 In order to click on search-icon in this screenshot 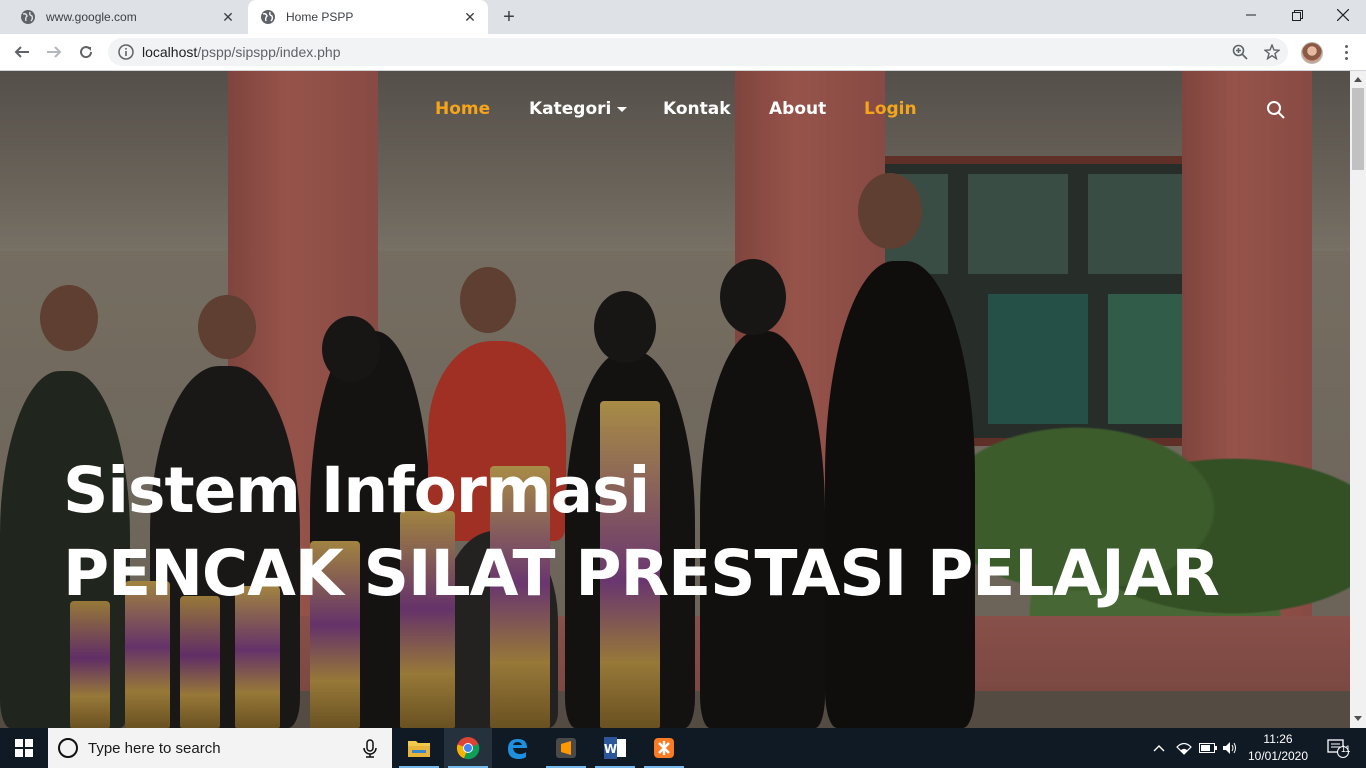, I will do `click(1276, 110)`.